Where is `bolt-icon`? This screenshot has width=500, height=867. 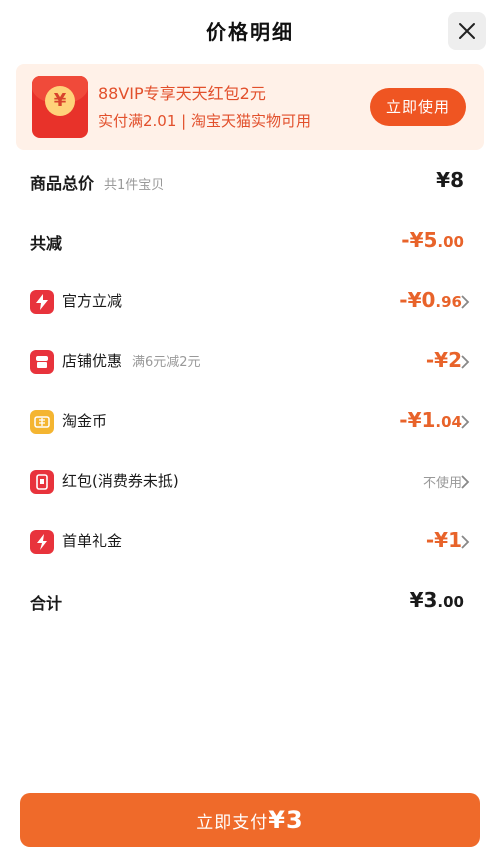 bolt-icon is located at coordinates (42, 302).